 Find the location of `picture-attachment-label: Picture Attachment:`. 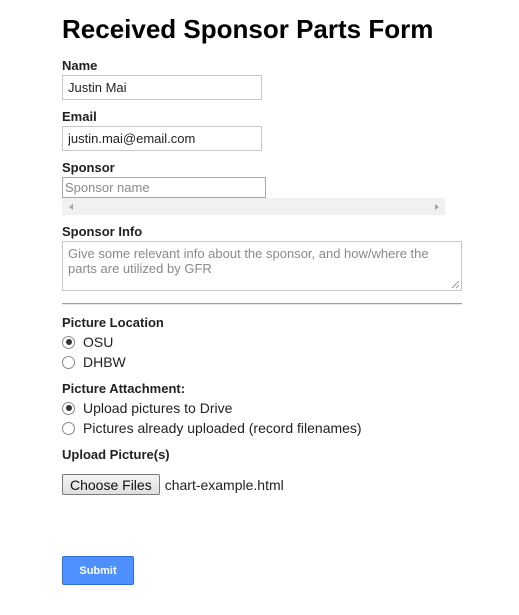

picture-attachment-label: Picture Attachment: is located at coordinates (124, 388).